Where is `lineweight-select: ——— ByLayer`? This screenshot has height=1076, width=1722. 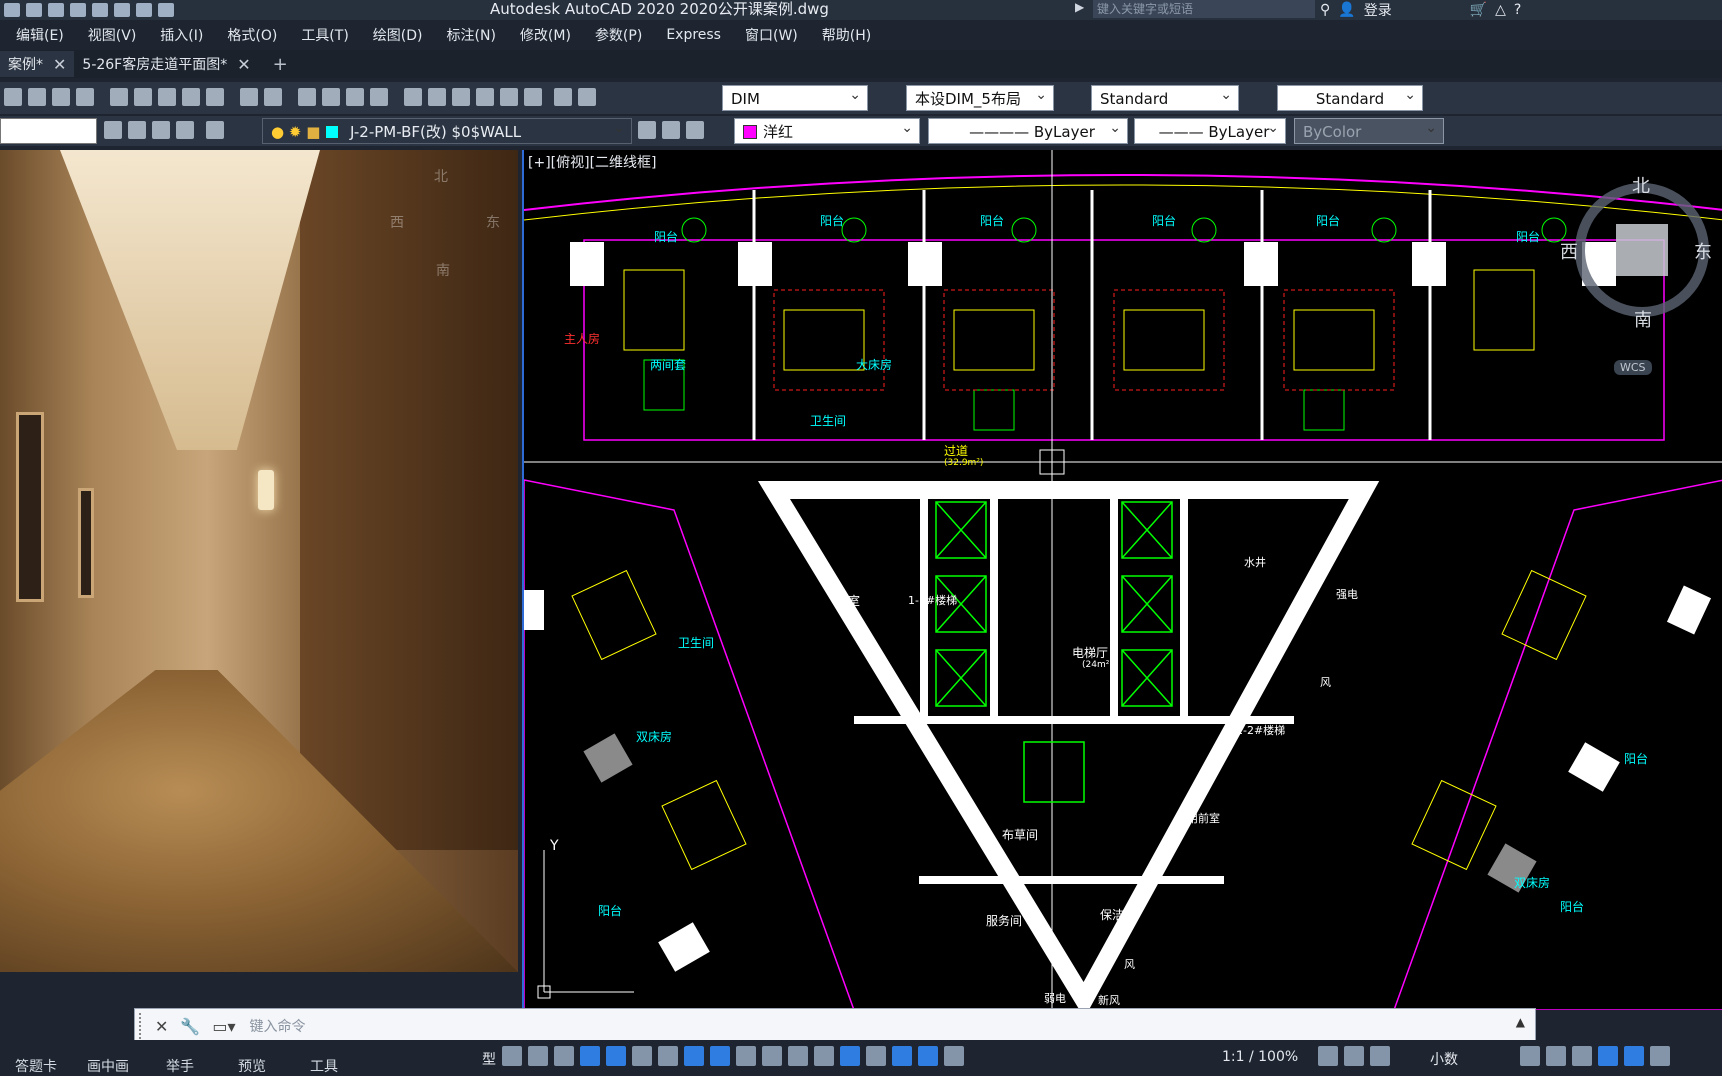
lineweight-select: ——— ByLayer is located at coordinates (1210, 131).